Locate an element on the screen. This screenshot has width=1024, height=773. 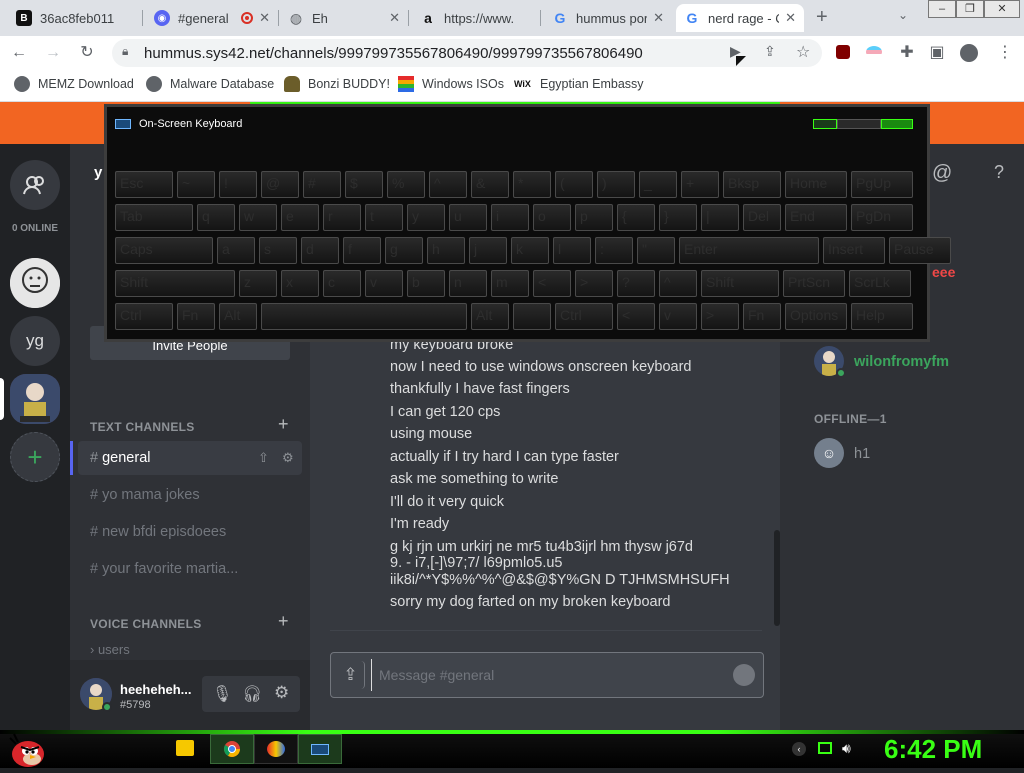
osk-key: g is located at coordinates (404, 250).